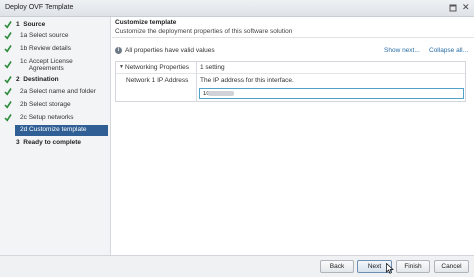 Image resolution: width=474 pixels, height=277 pixels. What do you see at coordinates (24, 104) in the screenshot?
I see `step-number: 2b` at bounding box center [24, 104].